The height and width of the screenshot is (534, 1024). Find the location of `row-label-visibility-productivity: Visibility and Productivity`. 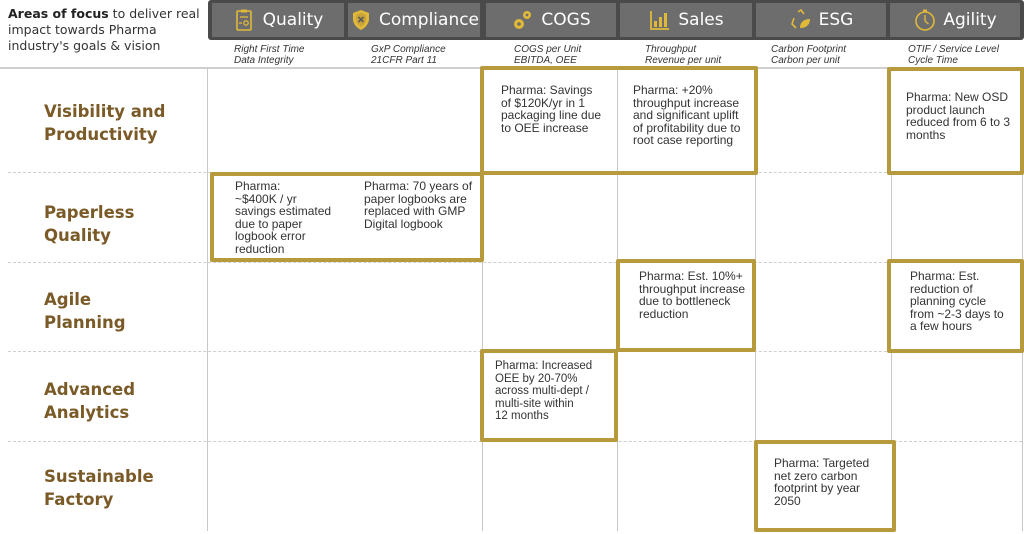

row-label-visibility-productivity: Visibility and Productivity is located at coordinates (105, 123).